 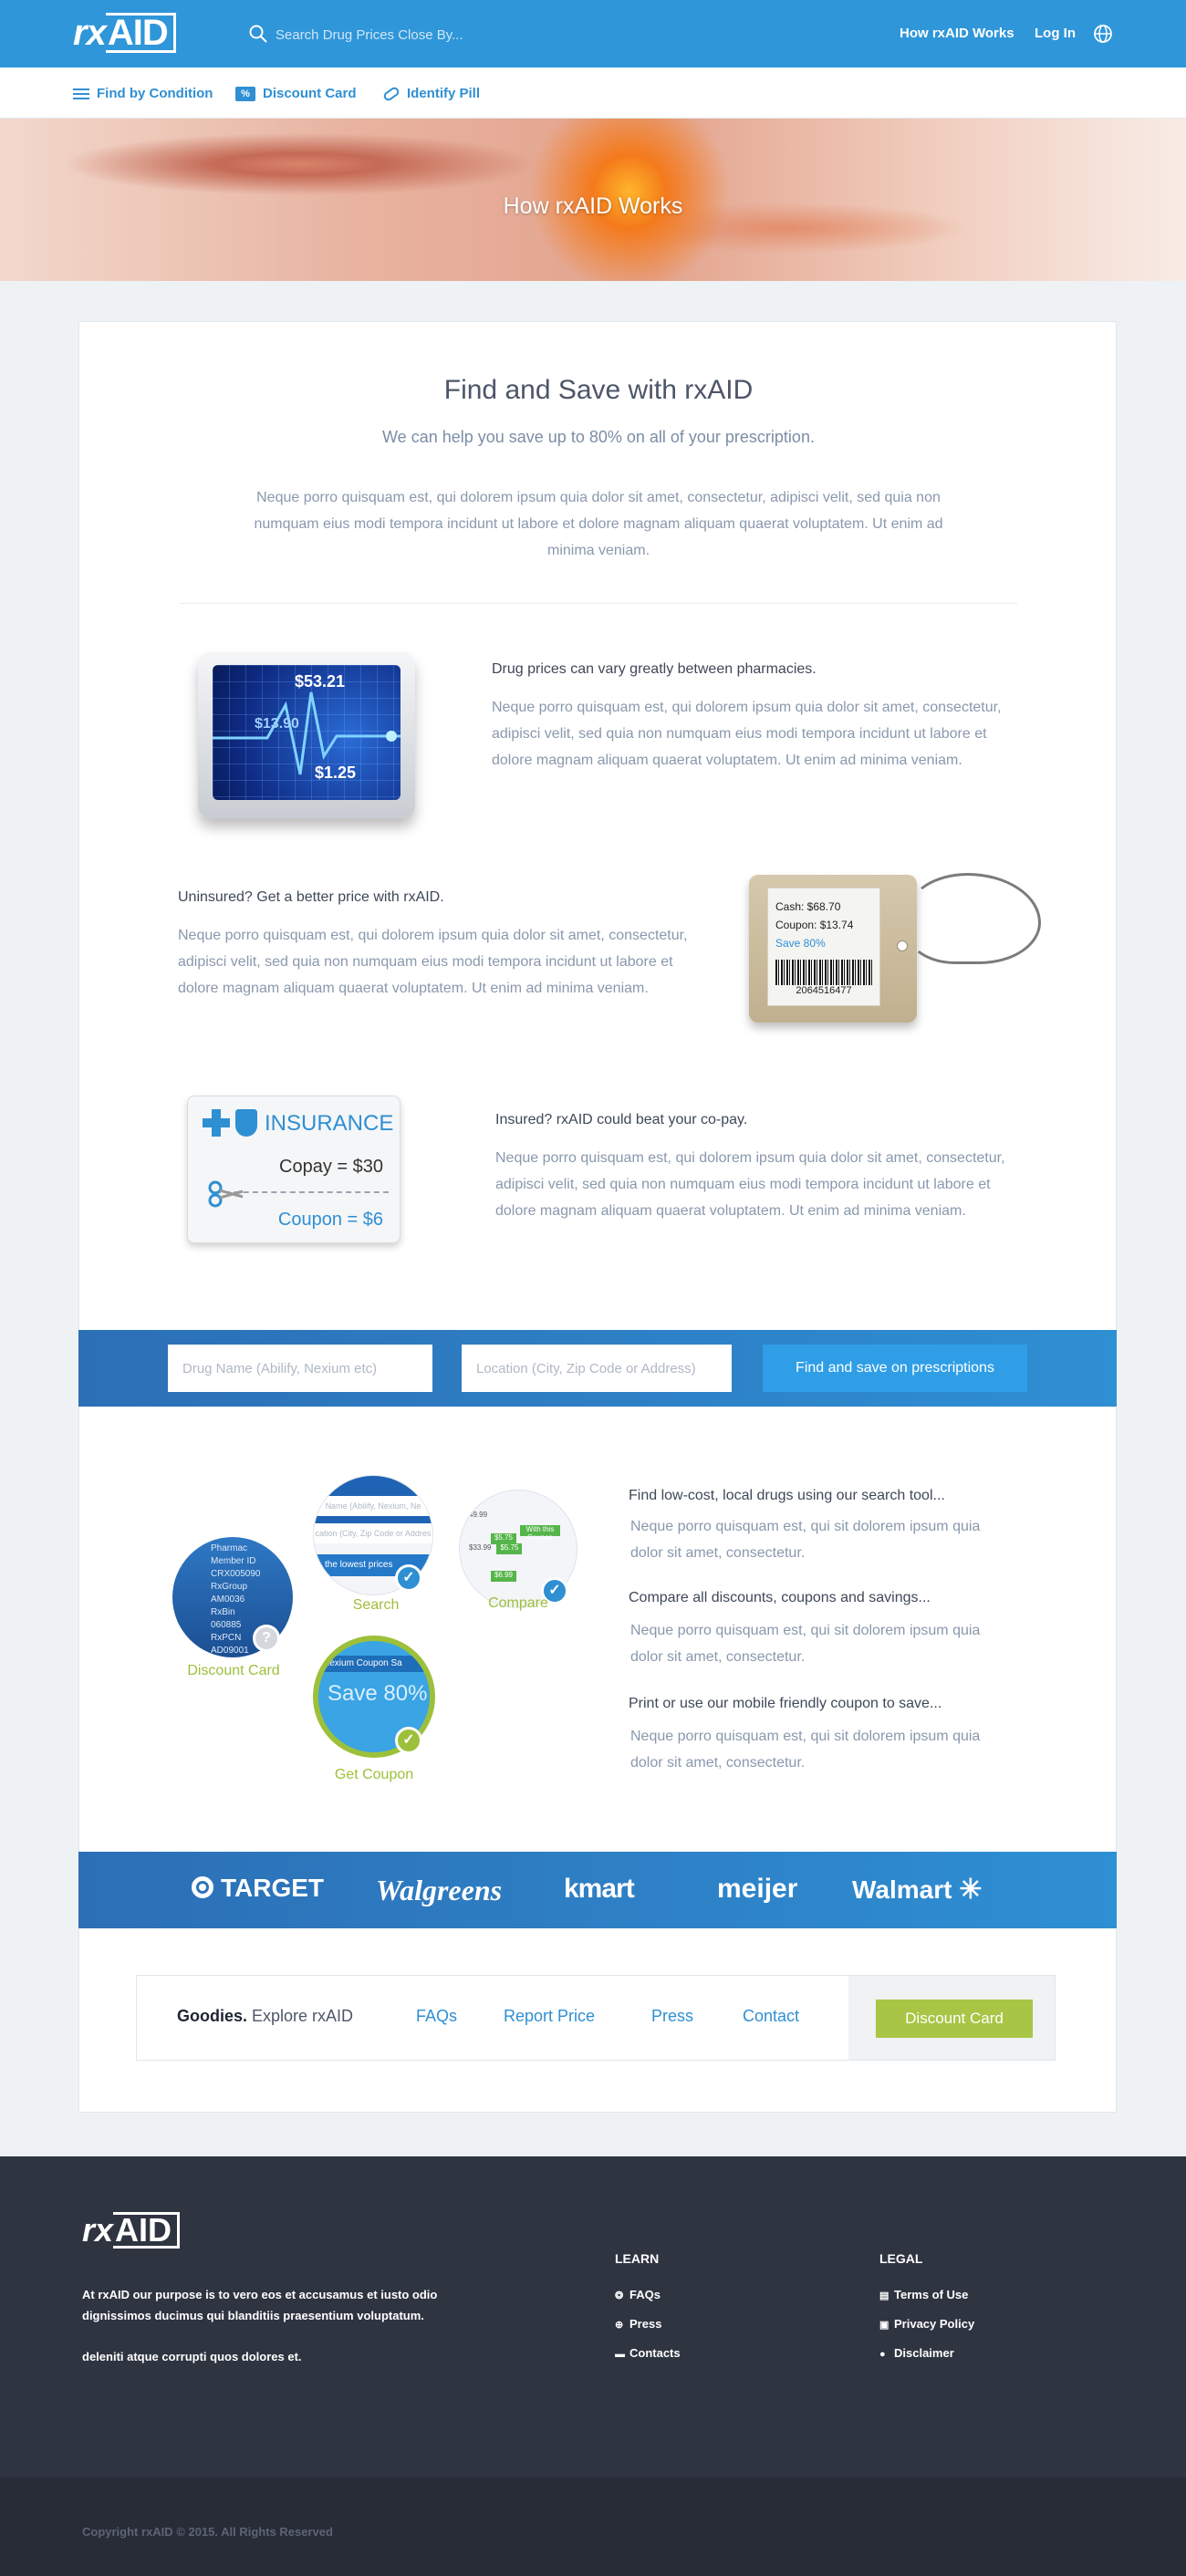 I want to click on logo-prefix: rx, so click(x=90, y=33).